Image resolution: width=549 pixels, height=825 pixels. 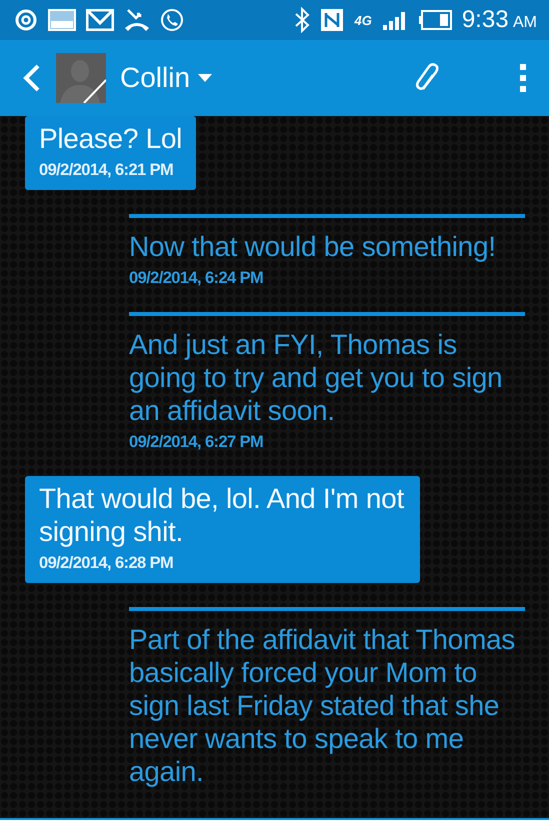 I want to click on nfc-icon, so click(x=332, y=20).